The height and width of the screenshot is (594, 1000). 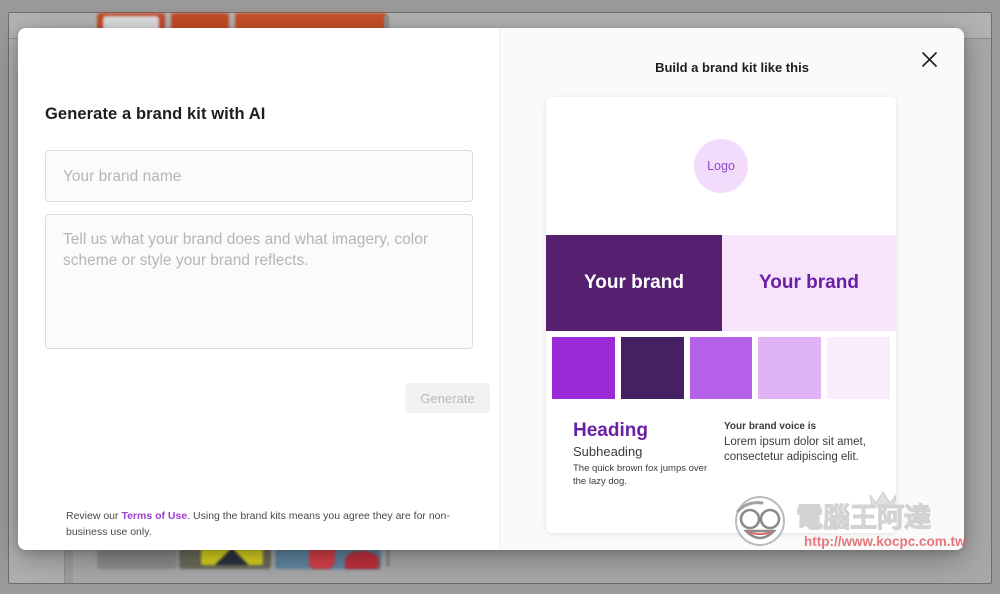 I want to click on close-button, so click(x=929, y=59).